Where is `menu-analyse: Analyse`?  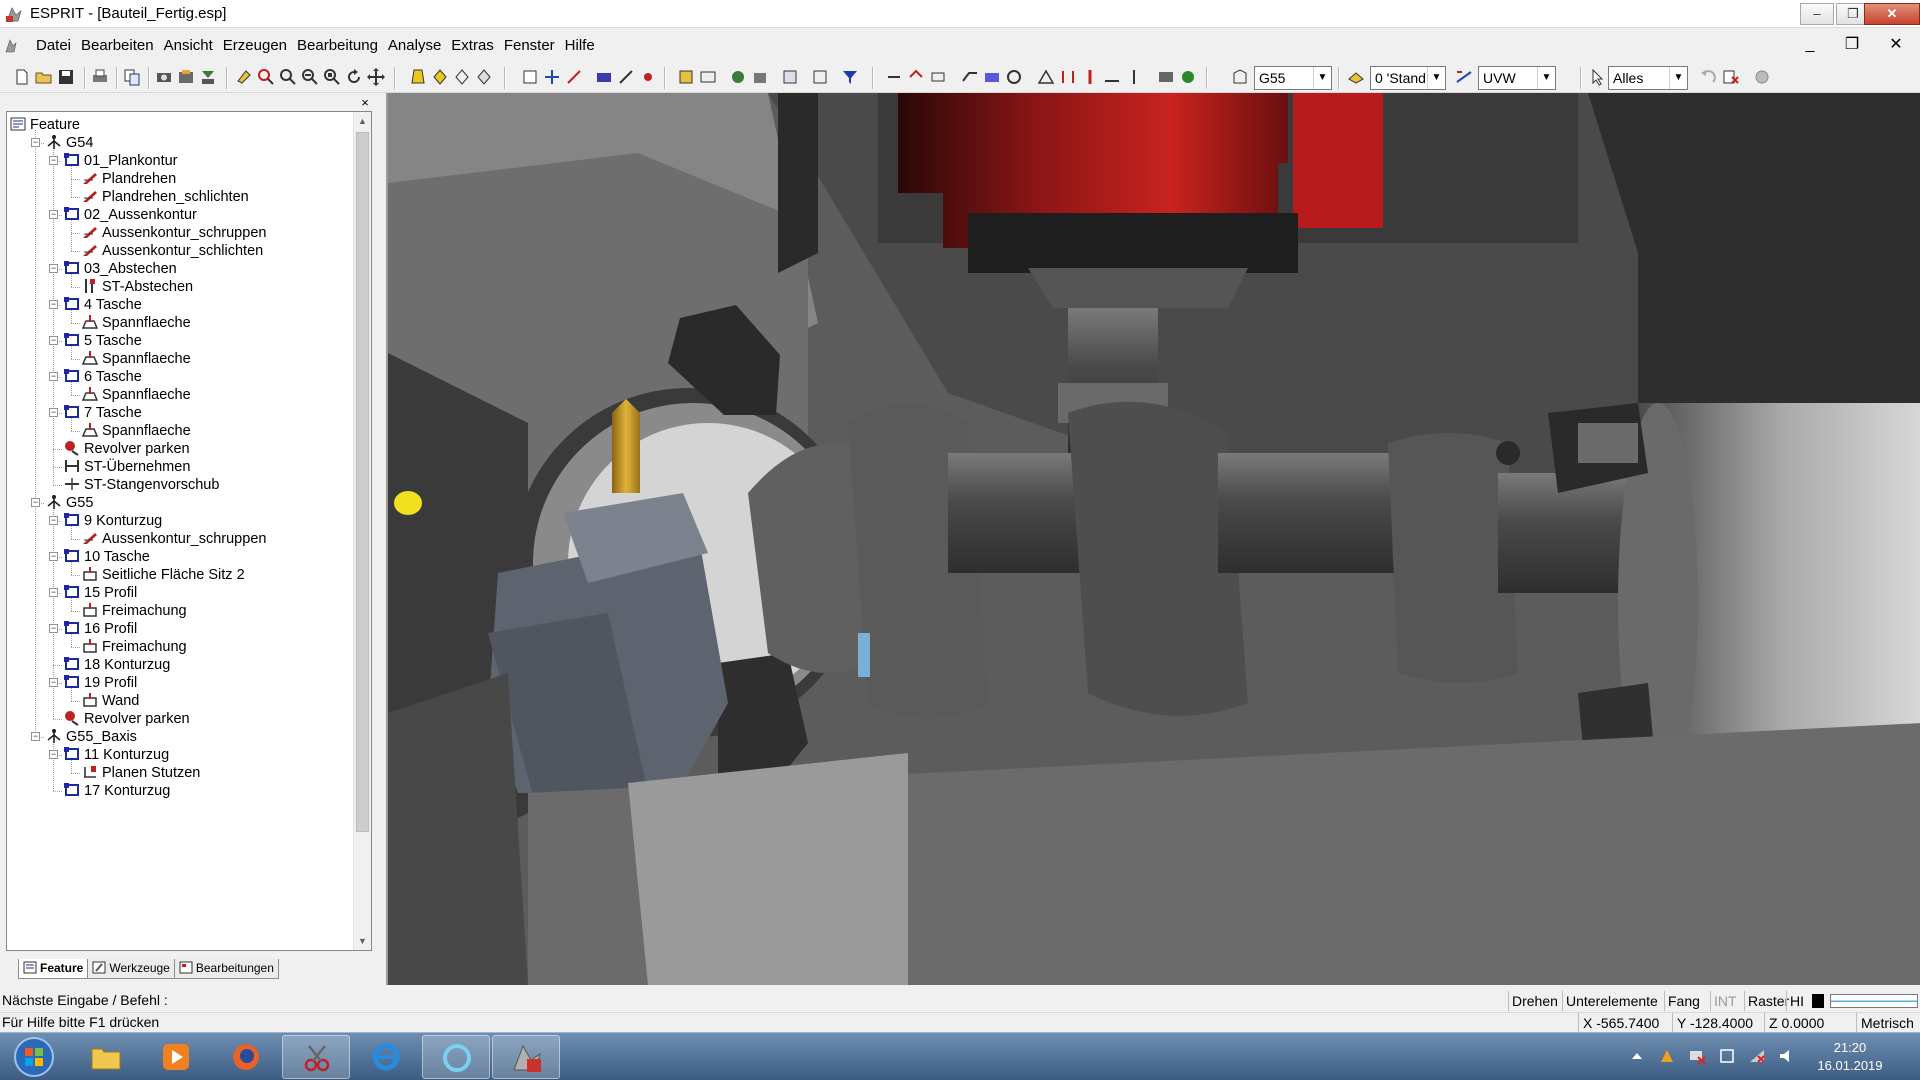
menu-analyse: Analyse is located at coordinates (414, 46).